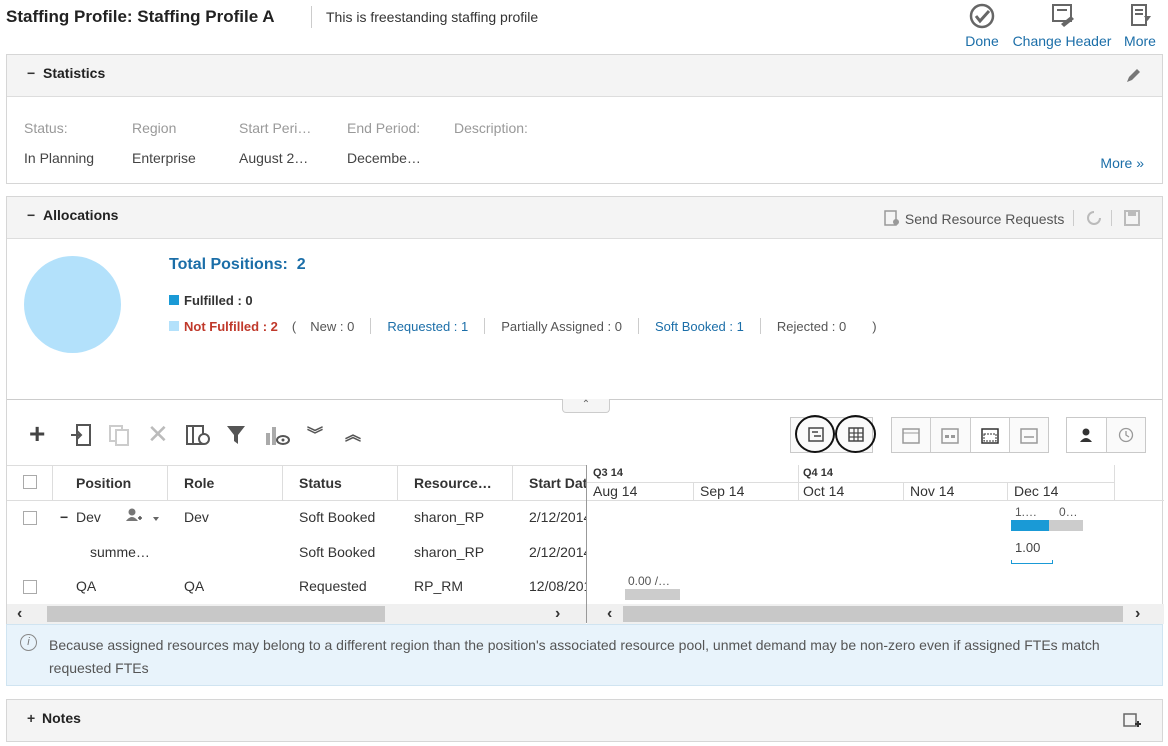 This screenshot has width=1168, height=746. Describe the element at coordinates (236, 435) in the screenshot. I see `filter-icon` at that location.